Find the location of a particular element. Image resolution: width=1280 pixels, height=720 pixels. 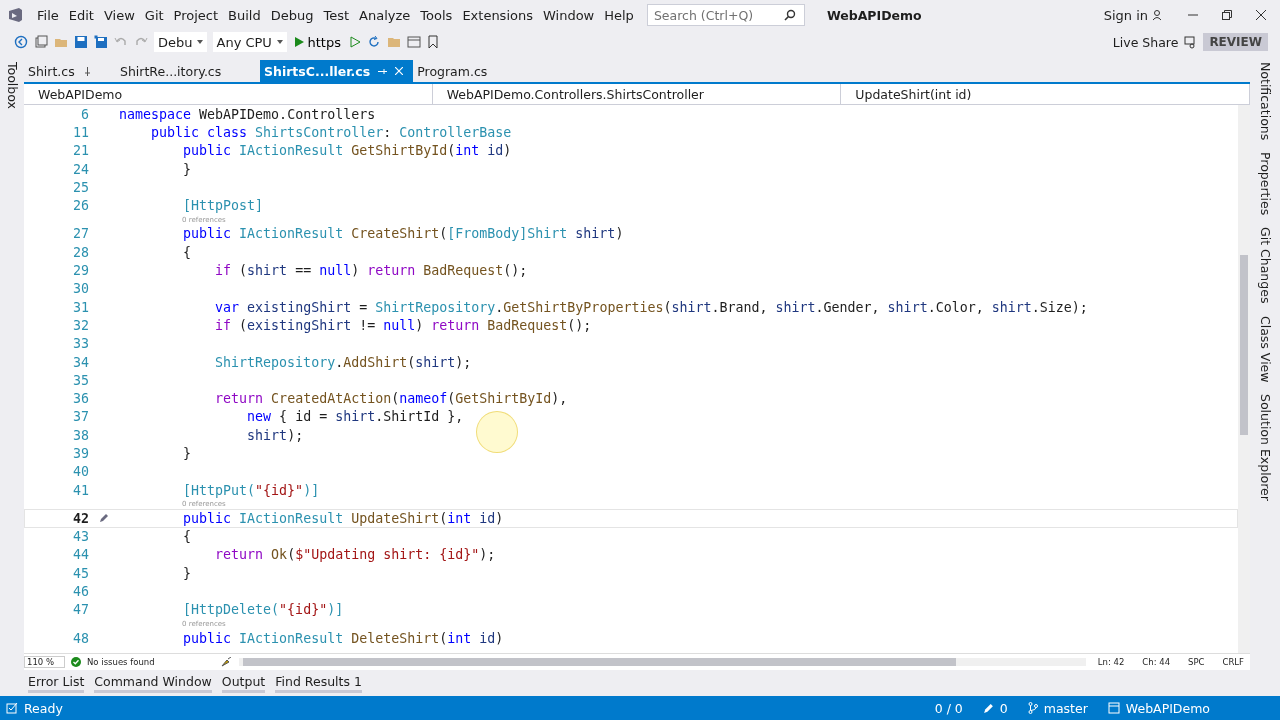

save-icon is located at coordinates (81, 42).